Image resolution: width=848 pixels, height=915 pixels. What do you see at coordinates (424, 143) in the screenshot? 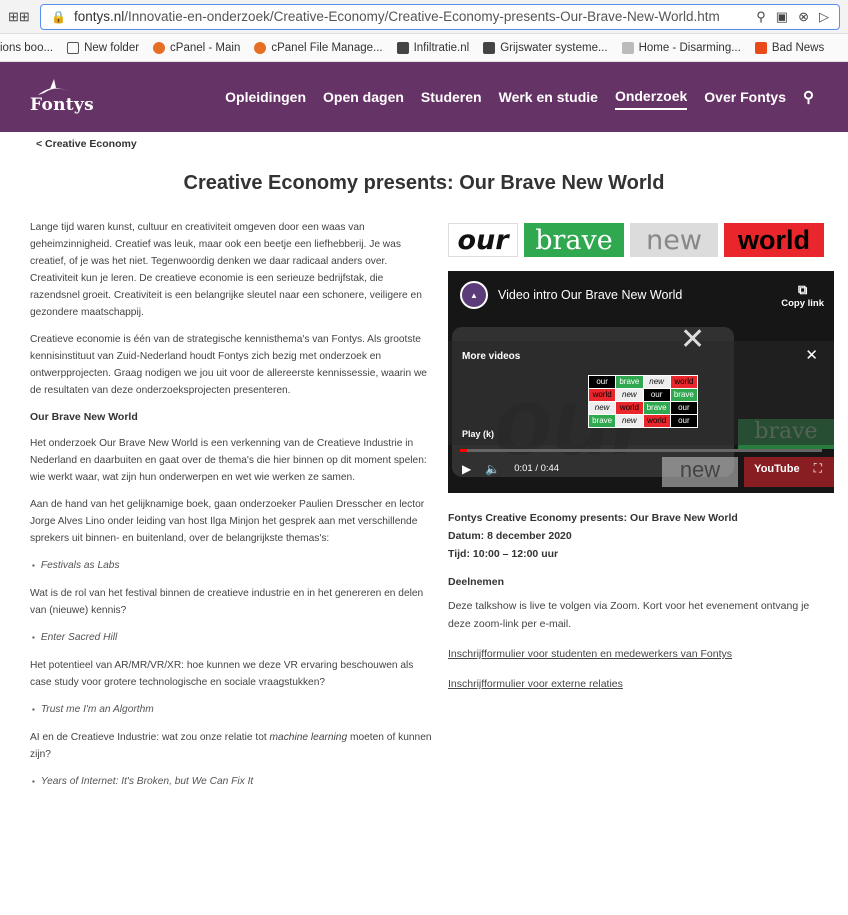
I see `breadcrumb: < Creative Economy` at bounding box center [424, 143].